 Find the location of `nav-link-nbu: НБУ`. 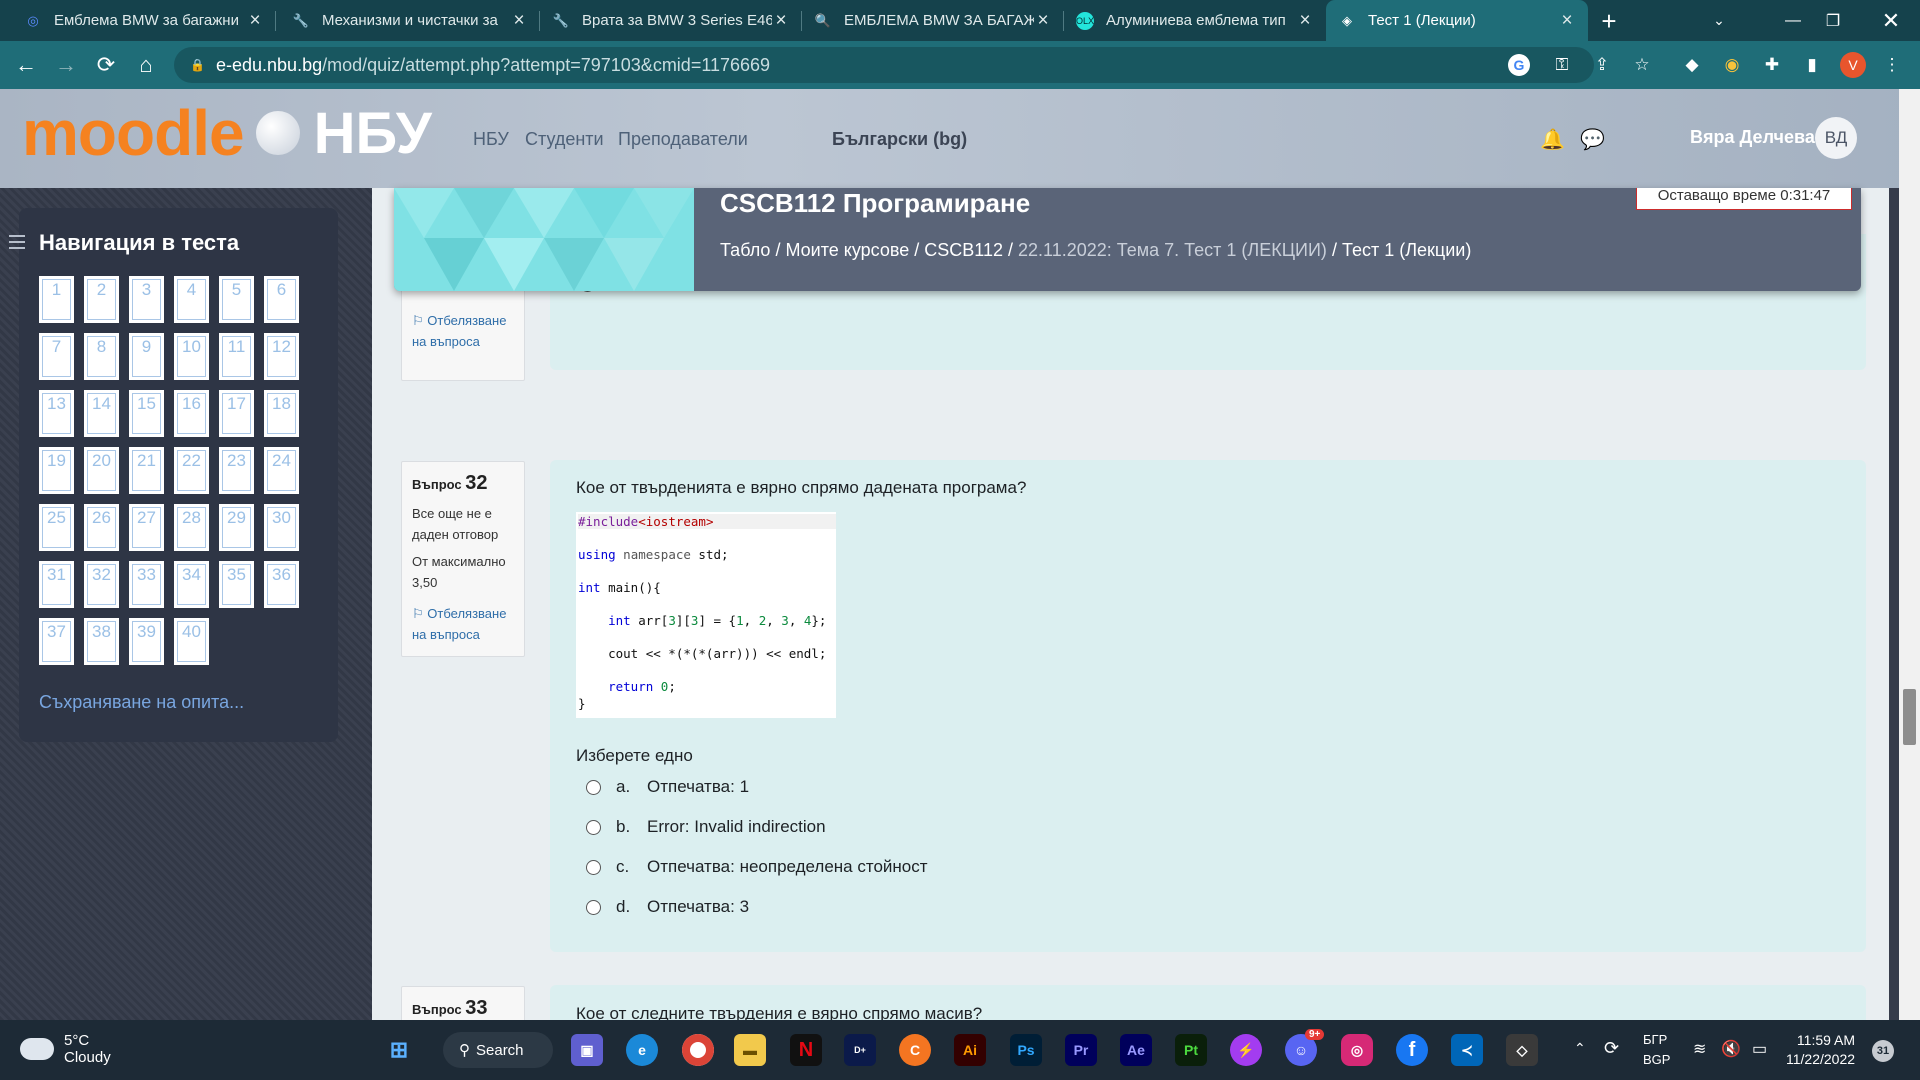

nav-link-nbu: НБУ is located at coordinates (491, 139).